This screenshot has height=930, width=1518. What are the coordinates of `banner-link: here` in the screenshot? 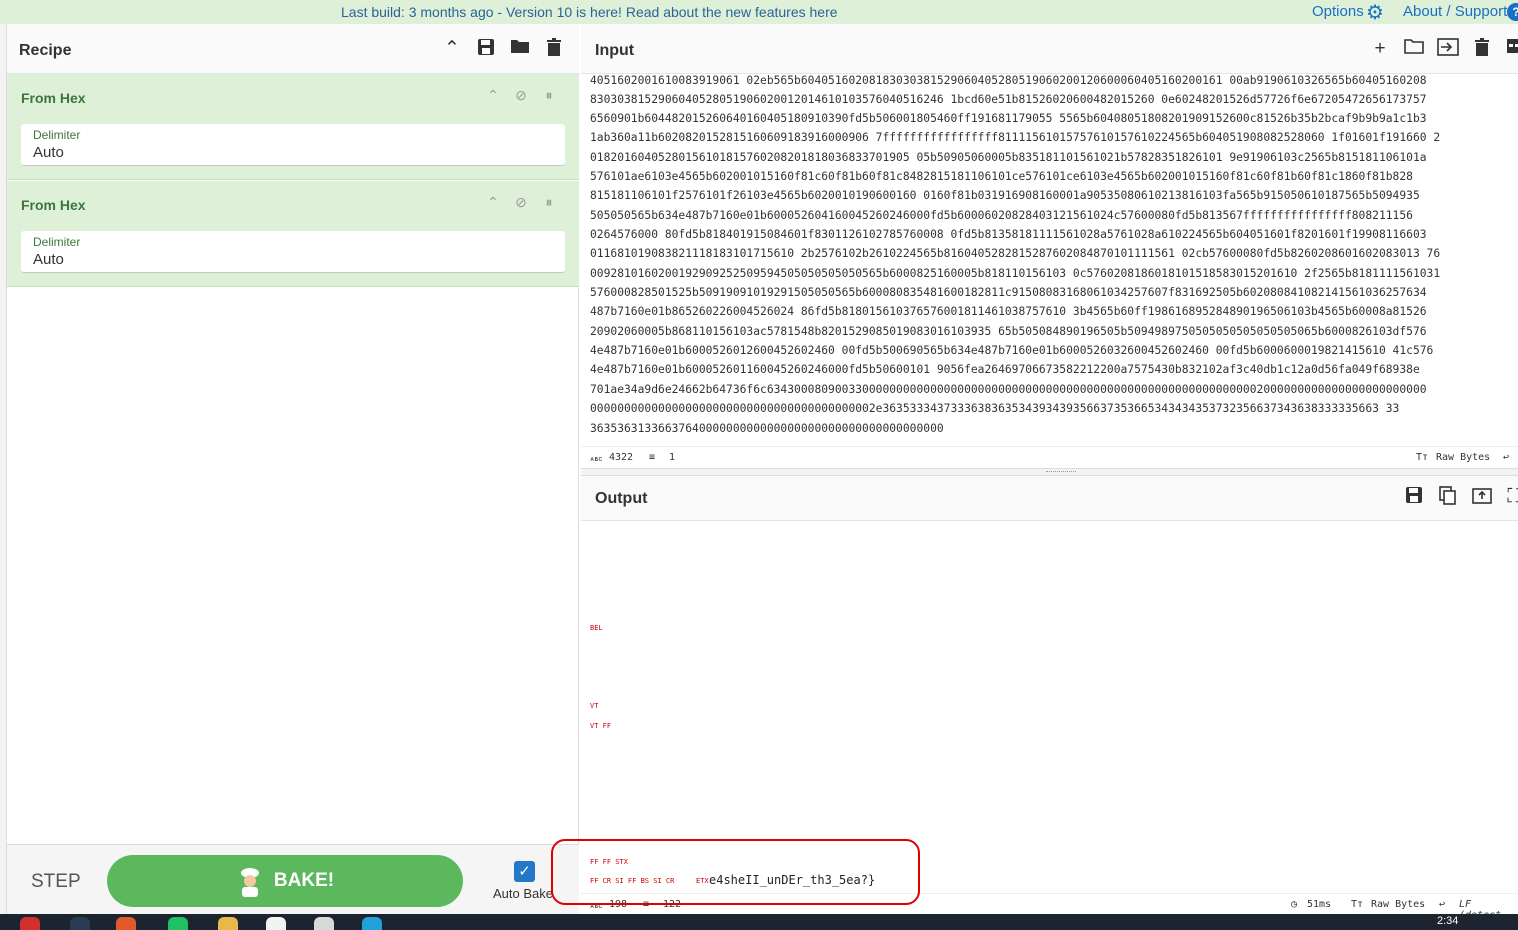 It's located at (824, 12).